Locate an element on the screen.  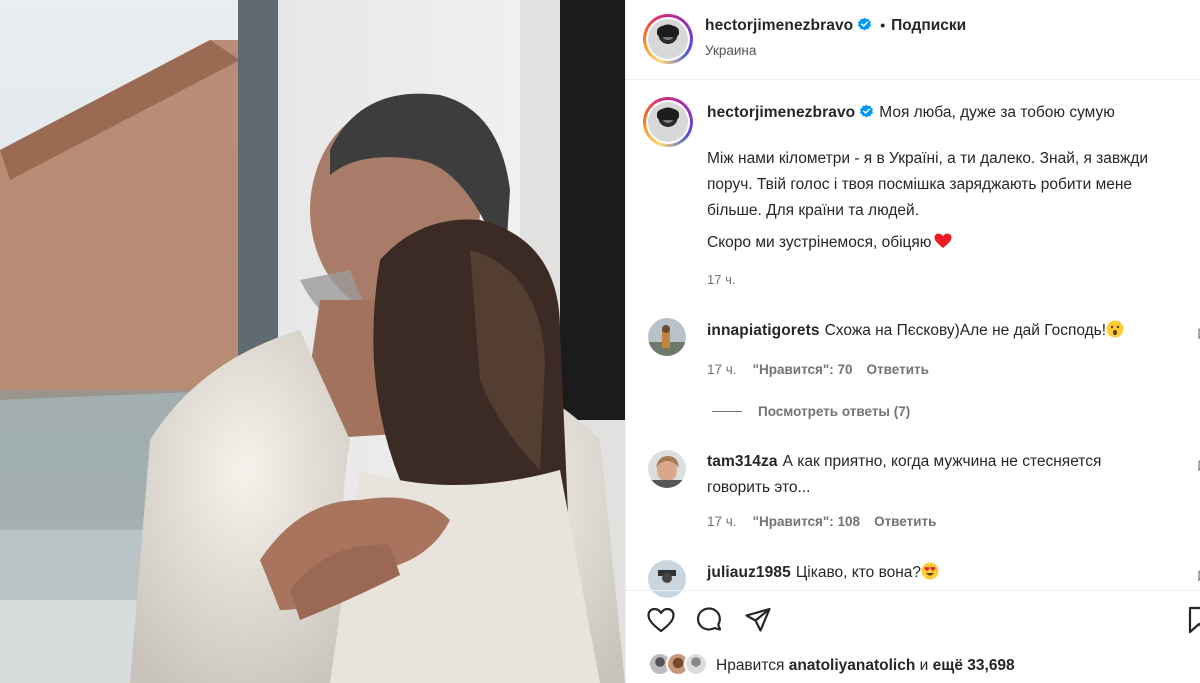
caption-closing-text: Скоро ми зустрінемося, обіцяю is located at coordinates (819, 242).